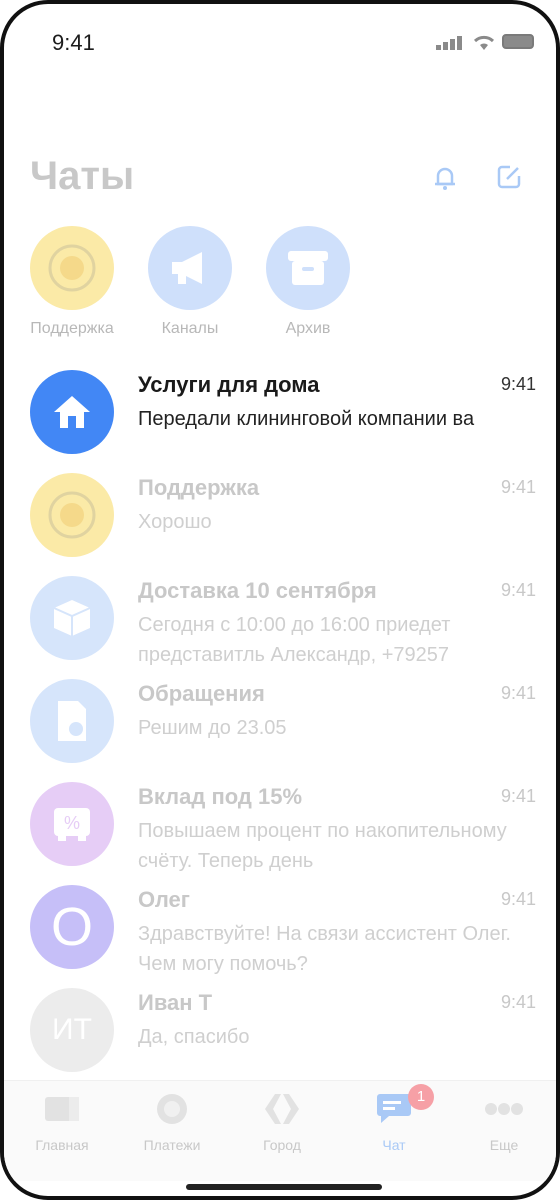  What do you see at coordinates (72, 1030) in the screenshot?
I see `avatar: ИТ` at bounding box center [72, 1030].